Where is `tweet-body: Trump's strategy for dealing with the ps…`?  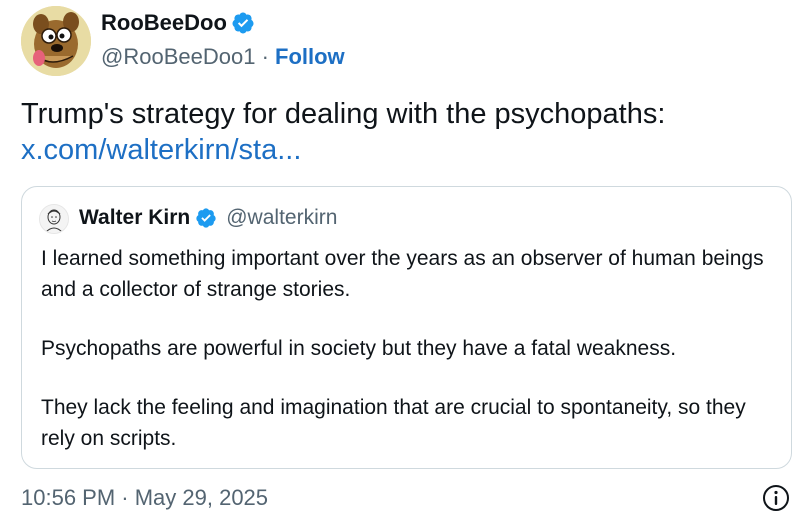
tweet-body: Trump's strategy for dealing with the ps… is located at coordinates (401, 132).